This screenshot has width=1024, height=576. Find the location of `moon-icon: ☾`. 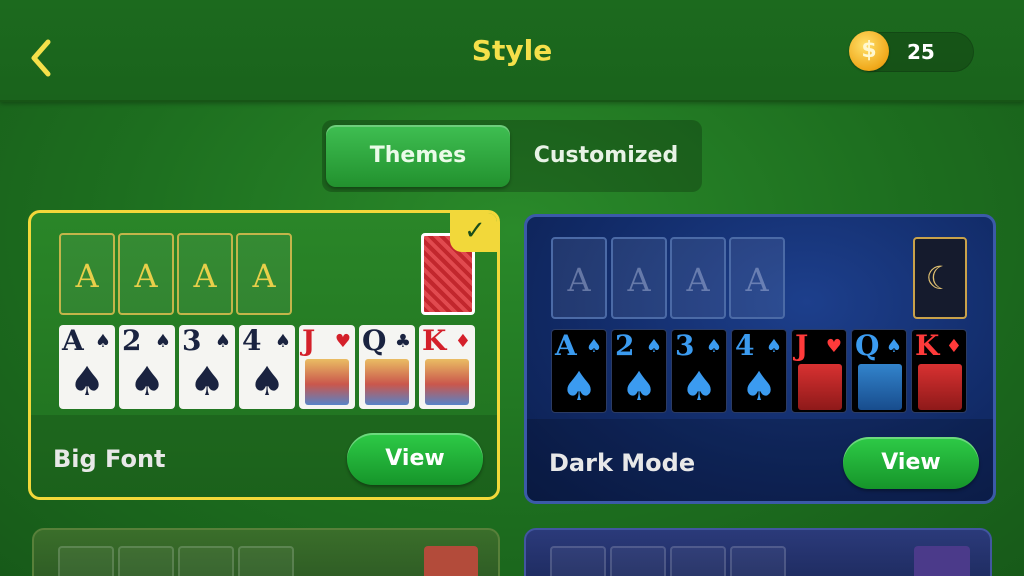

moon-icon: ☾ is located at coordinates (940, 278).